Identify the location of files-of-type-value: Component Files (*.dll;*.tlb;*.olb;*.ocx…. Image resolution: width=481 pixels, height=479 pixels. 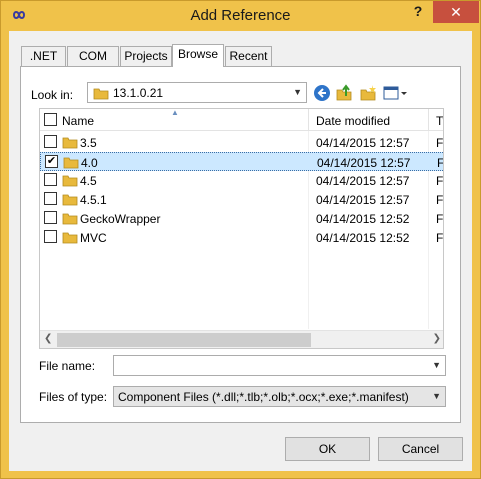
(263, 397).